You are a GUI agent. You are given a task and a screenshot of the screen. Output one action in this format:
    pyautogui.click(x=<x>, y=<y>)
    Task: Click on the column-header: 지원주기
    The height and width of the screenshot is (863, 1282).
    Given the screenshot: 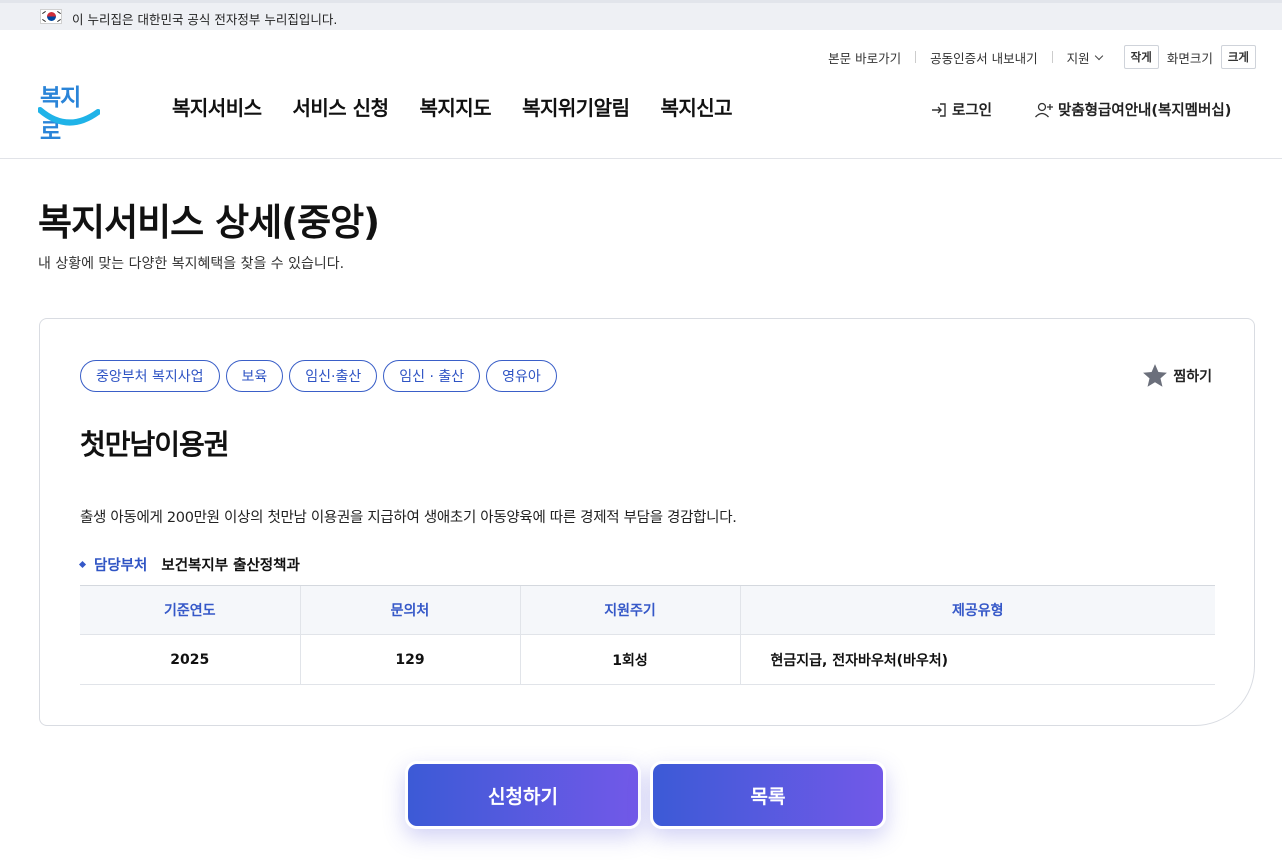 What is the action you would take?
    pyautogui.click(x=629, y=610)
    